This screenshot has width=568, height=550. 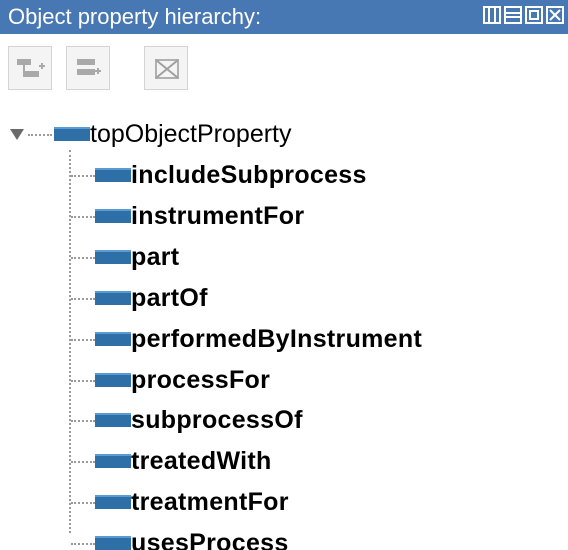 What do you see at coordinates (218, 215) in the screenshot?
I see `tree-node-label: instrumentFor` at bounding box center [218, 215].